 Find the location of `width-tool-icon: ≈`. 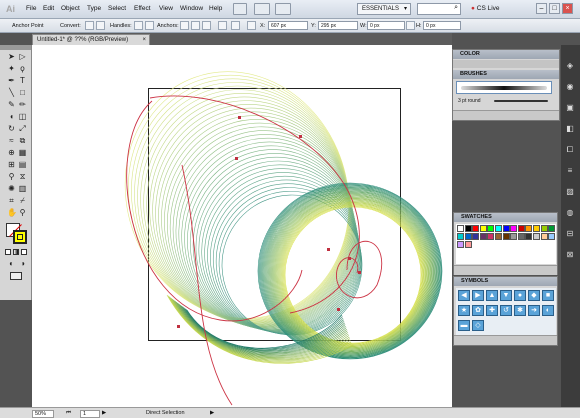

width-tool-icon: ≈ is located at coordinates (11, 140).